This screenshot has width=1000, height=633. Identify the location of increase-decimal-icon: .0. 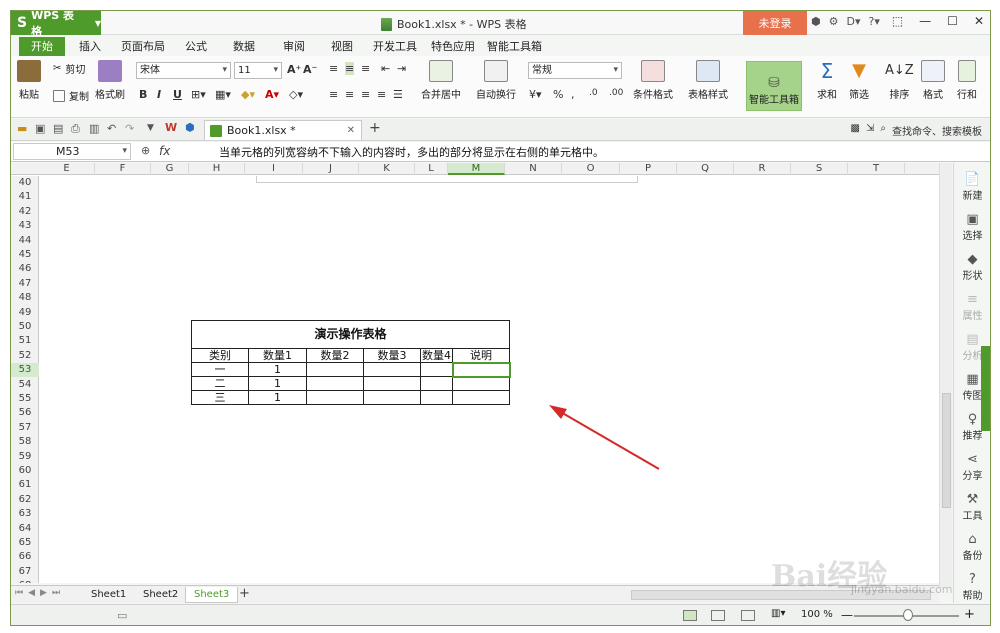
(593, 93).